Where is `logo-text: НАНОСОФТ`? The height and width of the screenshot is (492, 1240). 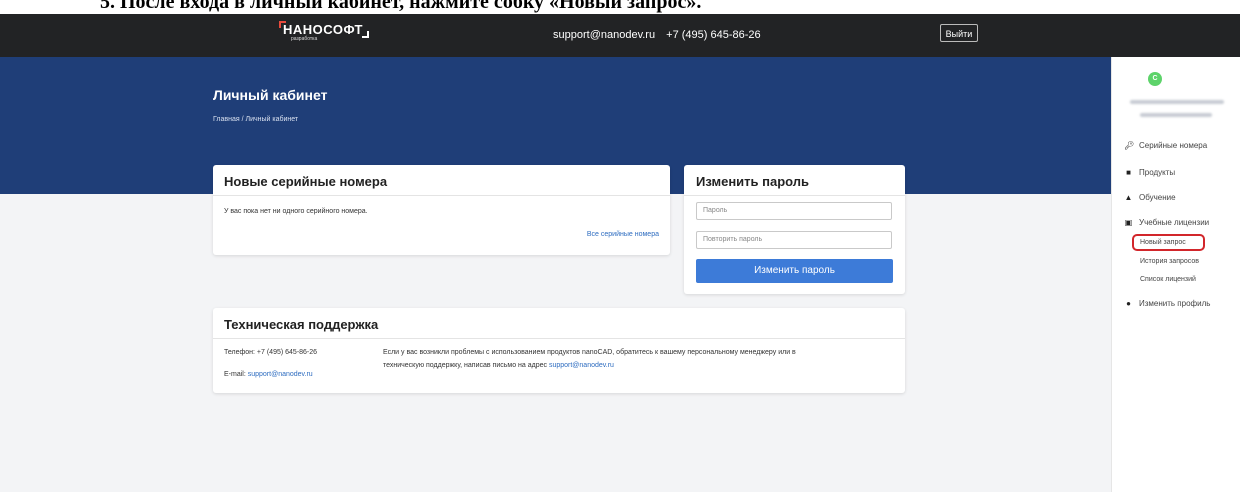
logo-text: НАНОСОФТ is located at coordinates (323, 29).